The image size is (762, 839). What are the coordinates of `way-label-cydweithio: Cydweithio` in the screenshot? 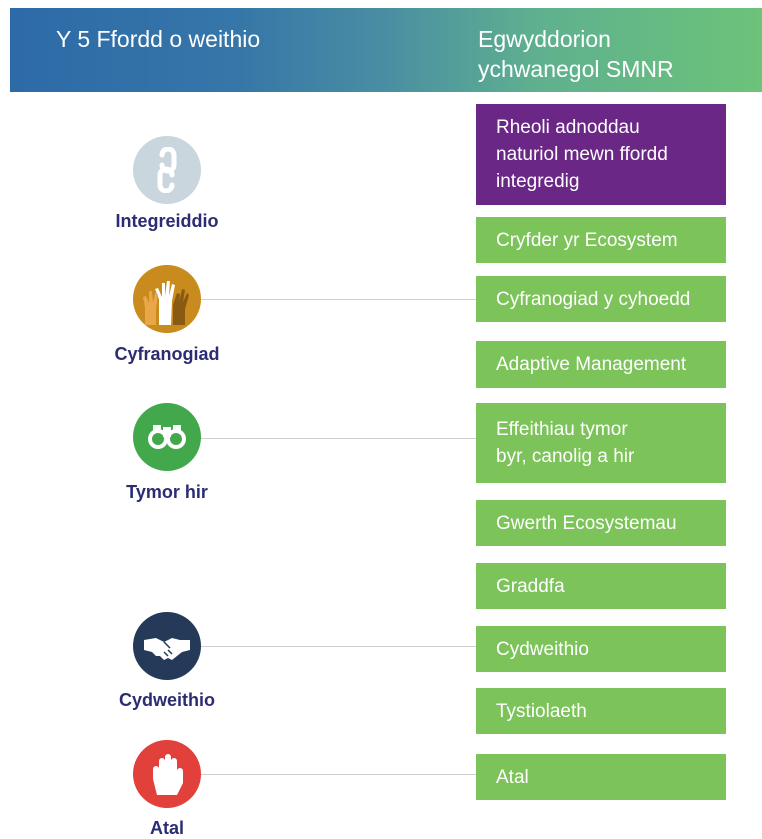 It's located at (167, 700).